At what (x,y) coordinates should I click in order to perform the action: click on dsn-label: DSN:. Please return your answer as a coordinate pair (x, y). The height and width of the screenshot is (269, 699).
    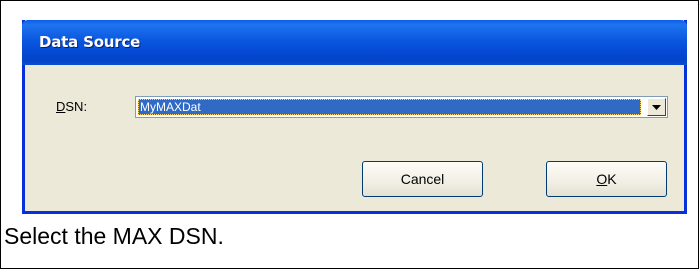
    Looking at the image, I should click on (72, 106).